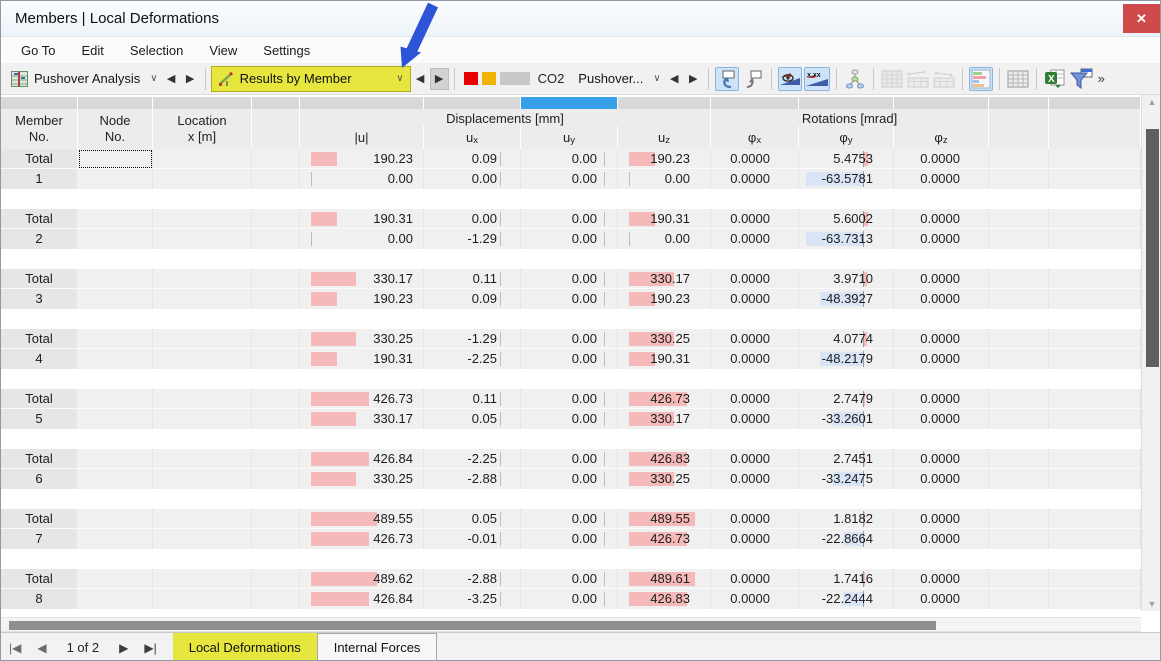  What do you see at coordinates (846, 239) in the screenshot?
I see `phiy-cell: -63.7313` at bounding box center [846, 239].